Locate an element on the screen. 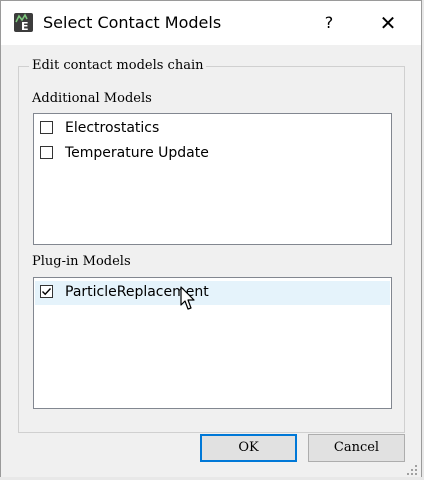 The image size is (424, 480). particle-replacement-checkbox is located at coordinates (46, 291).